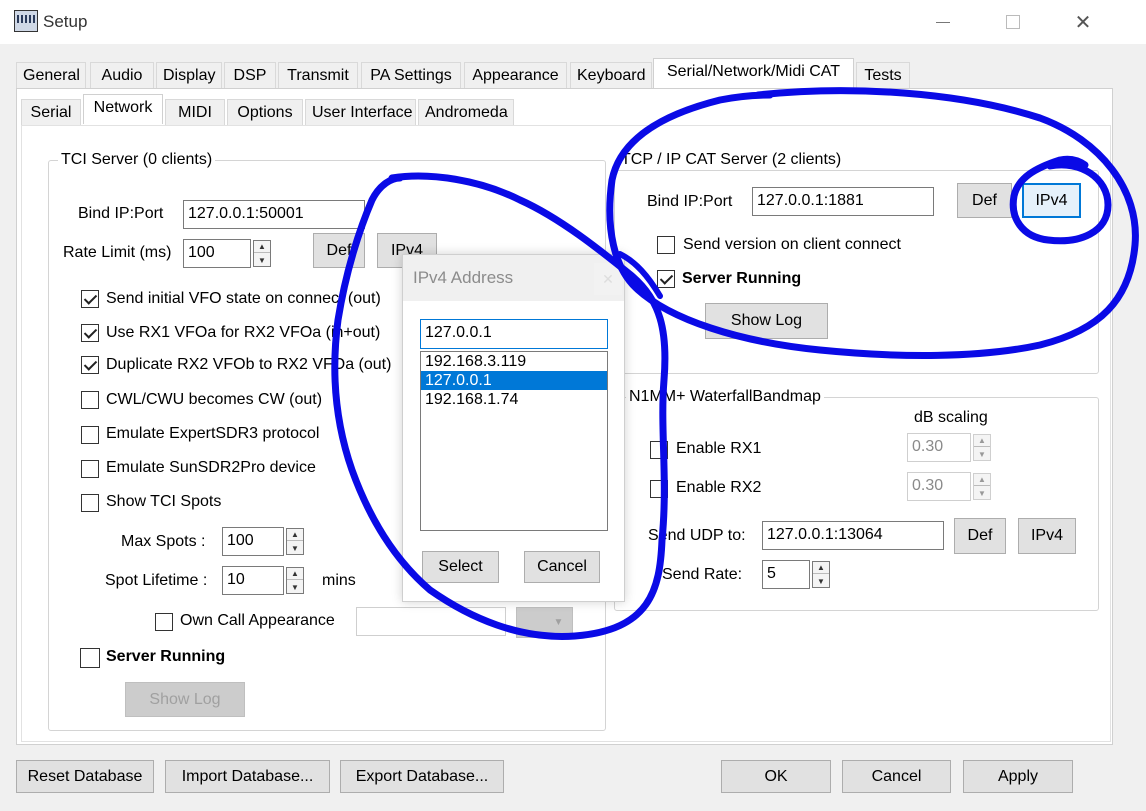  Describe the element at coordinates (514, 441) in the screenshot. I see `ipv4-address-list: 192.168.3.119 127.0.0.1 192.168.1.74` at that location.